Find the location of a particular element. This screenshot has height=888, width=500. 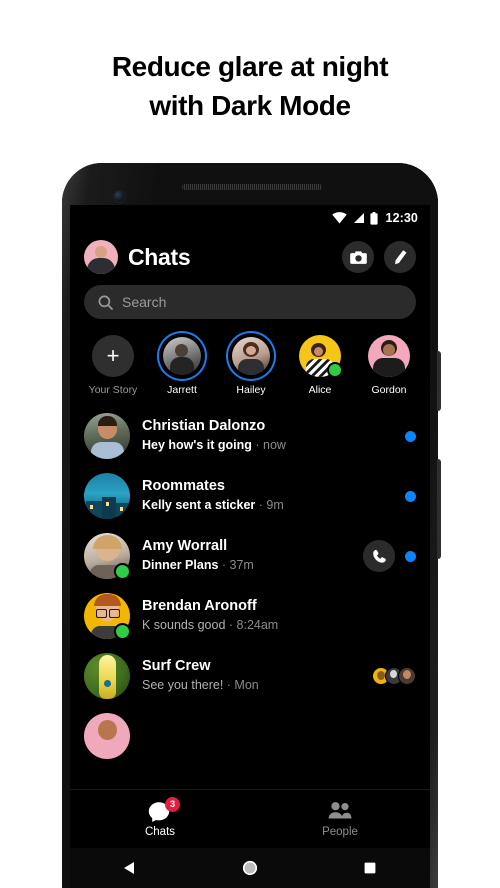

android-system-nav-bar is located at coordinates (250, 868).